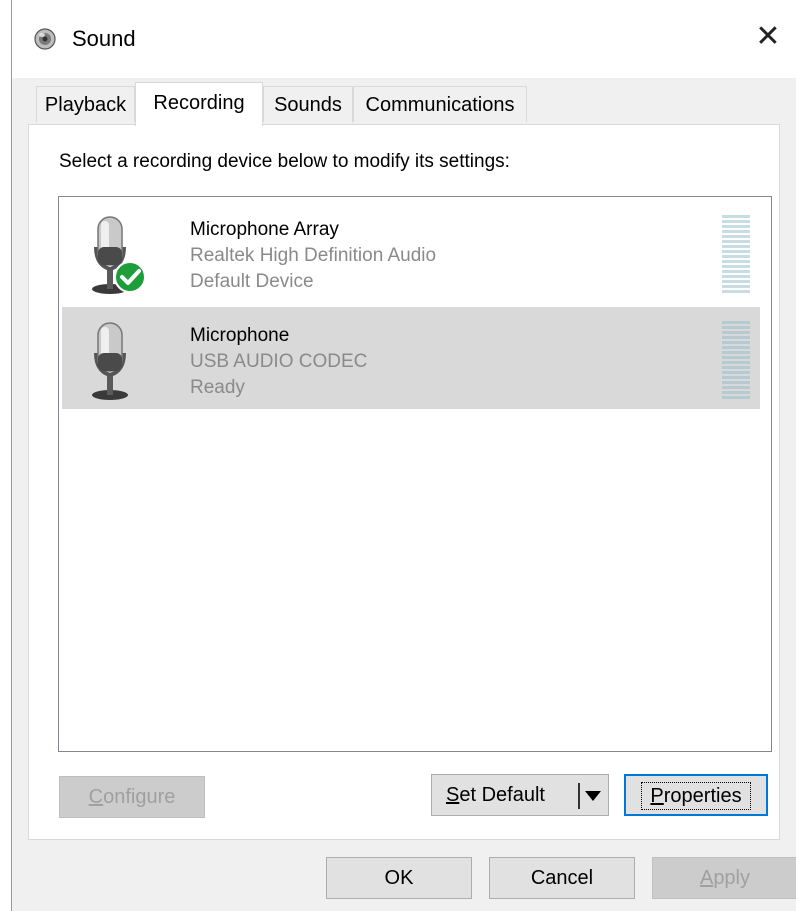 The image size is (796, 911). What do you see at coordinates (453, 795) in the screenshot?
I see `set-default-accel: S` at bounding box center [453, 795].